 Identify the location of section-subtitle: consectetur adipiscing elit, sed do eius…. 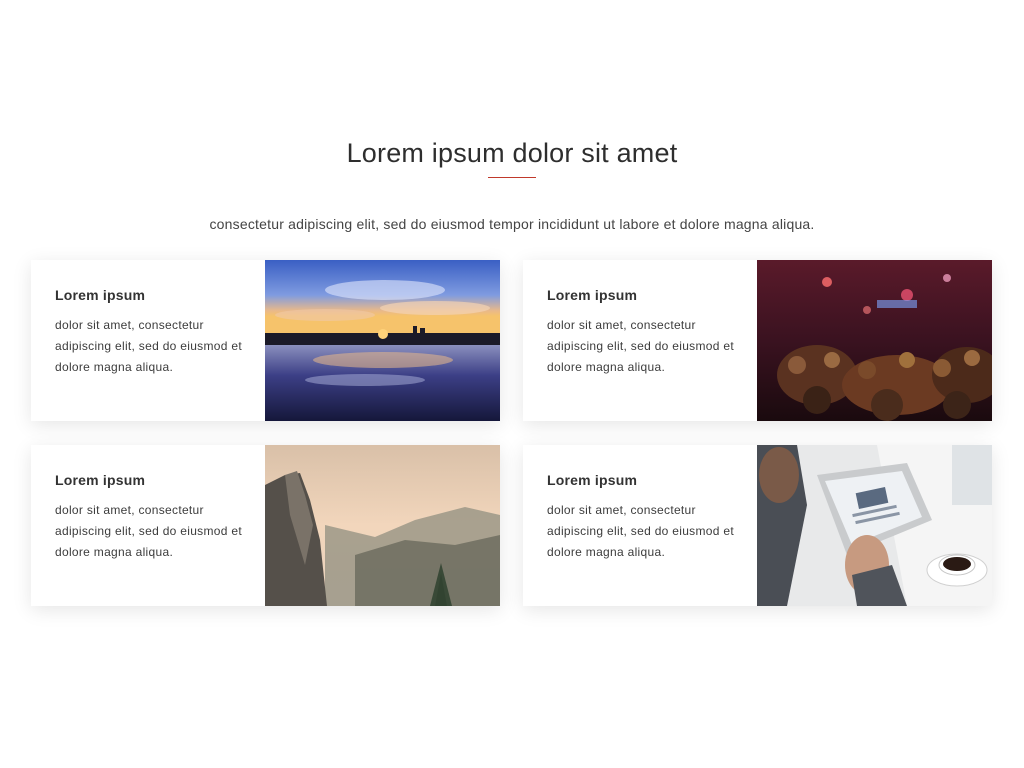
(512, 224).